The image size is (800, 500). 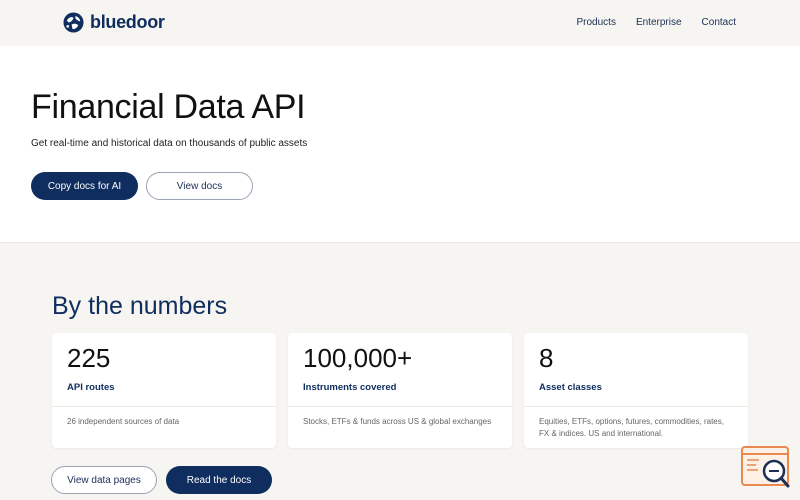 What do you see at coordinates (140, 306) in the screenshot?
I see `numbers-section-title: By the numbers` at bounding box center [140, 306].